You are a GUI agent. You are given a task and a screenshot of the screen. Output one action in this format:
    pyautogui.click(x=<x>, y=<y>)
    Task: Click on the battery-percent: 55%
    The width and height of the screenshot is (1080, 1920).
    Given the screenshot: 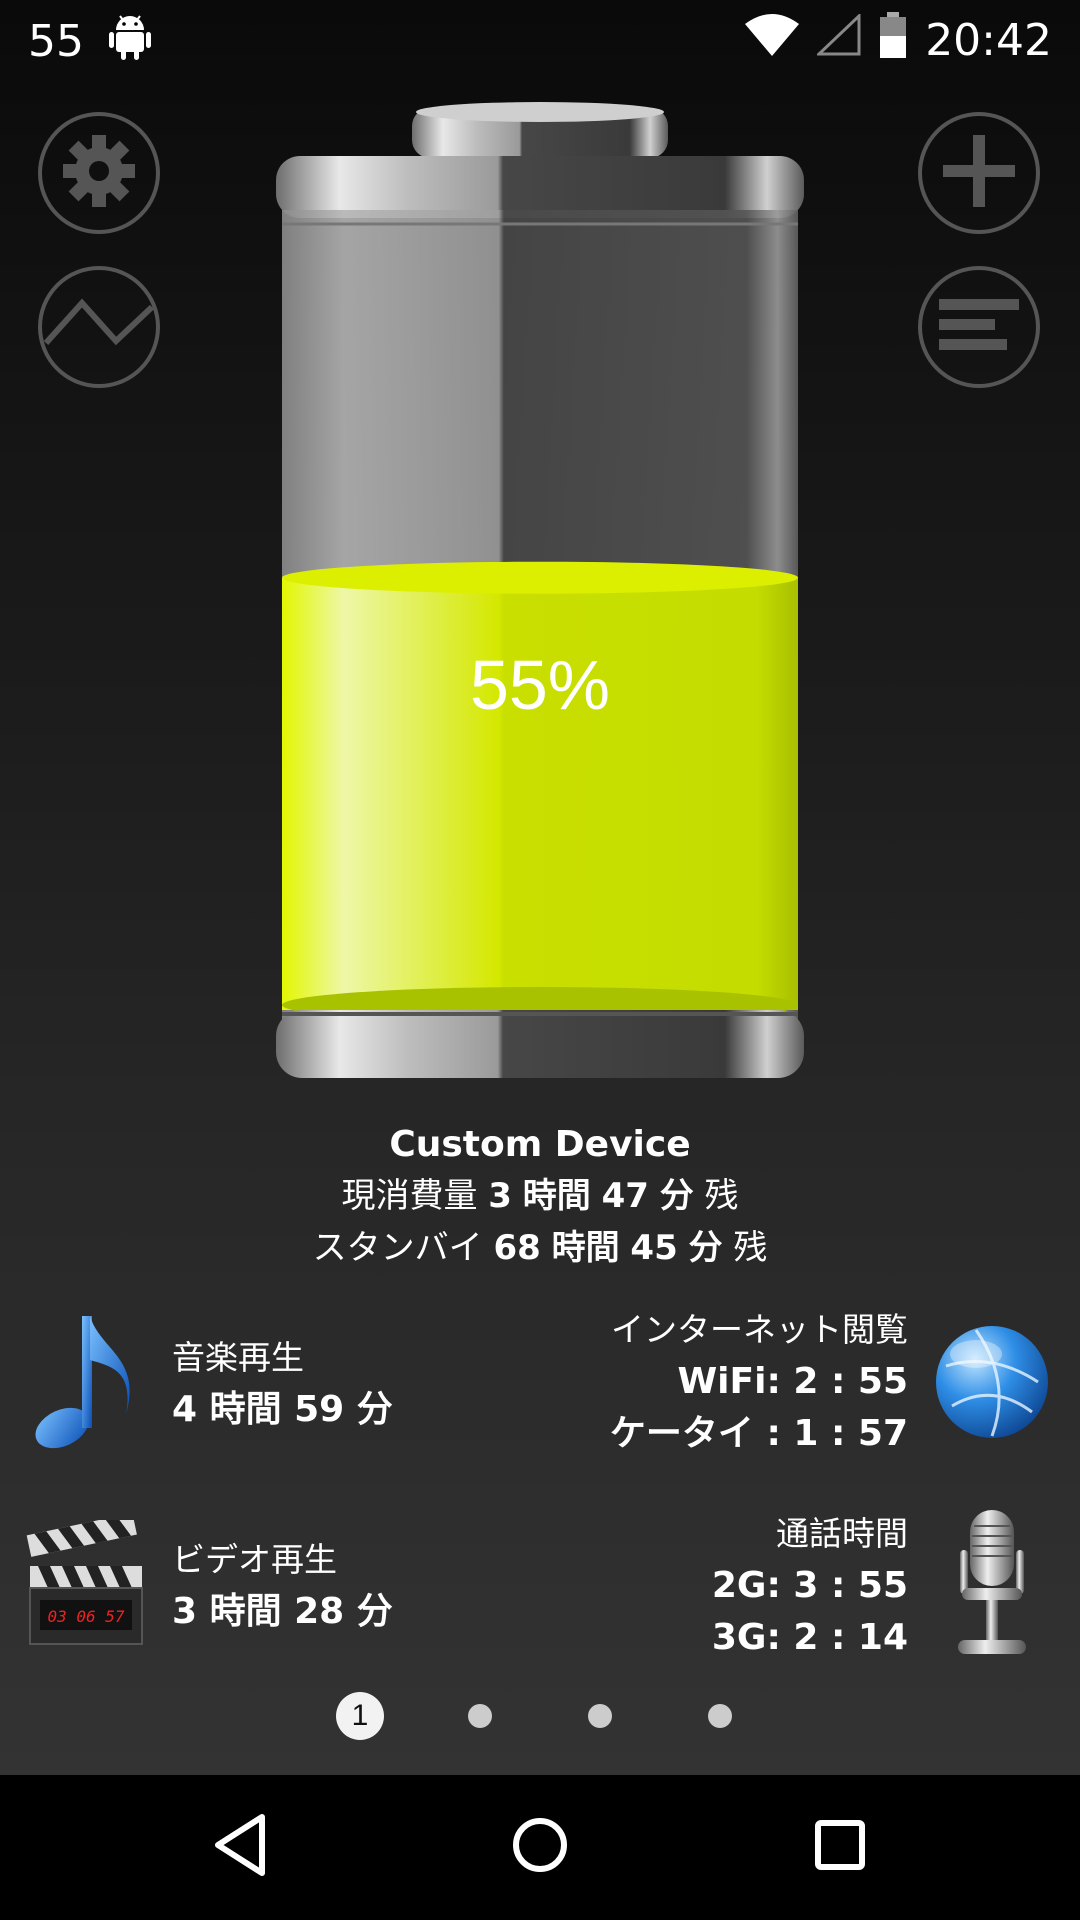 What is the action you would take?
    pyautogui.click(x=540, y=685)
    